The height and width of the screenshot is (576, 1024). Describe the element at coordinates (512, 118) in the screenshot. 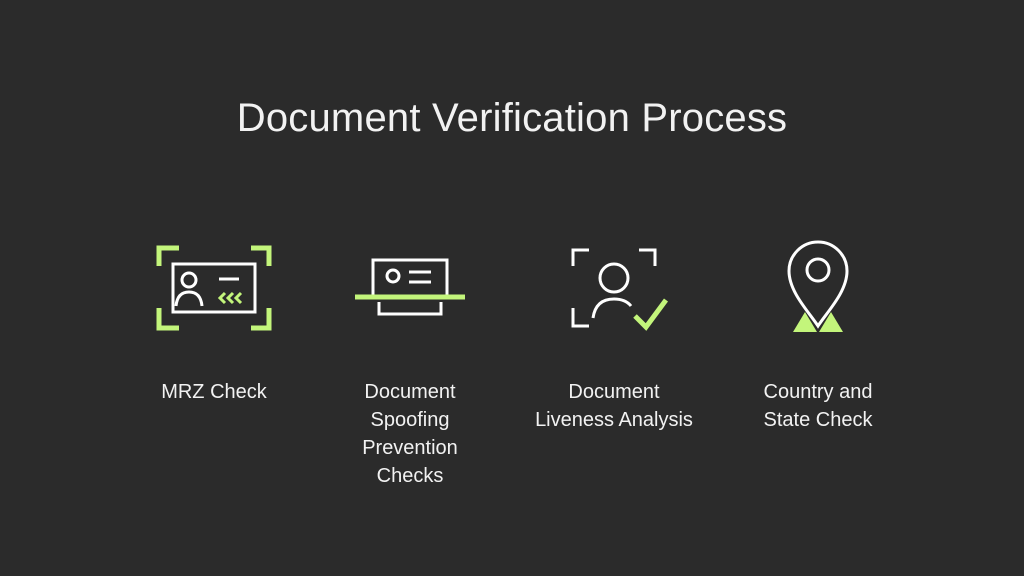

I see `page-title: Document Verification Process` at that location.